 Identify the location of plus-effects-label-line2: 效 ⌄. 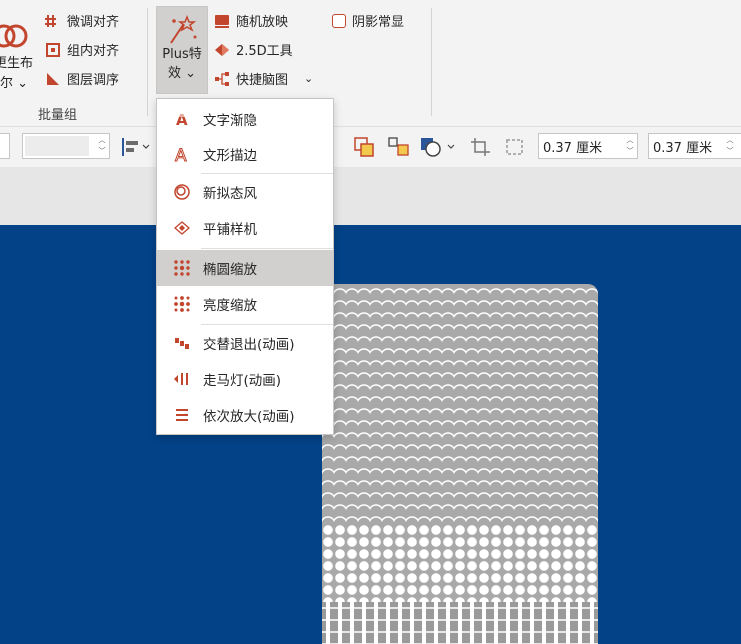
(182, 73).